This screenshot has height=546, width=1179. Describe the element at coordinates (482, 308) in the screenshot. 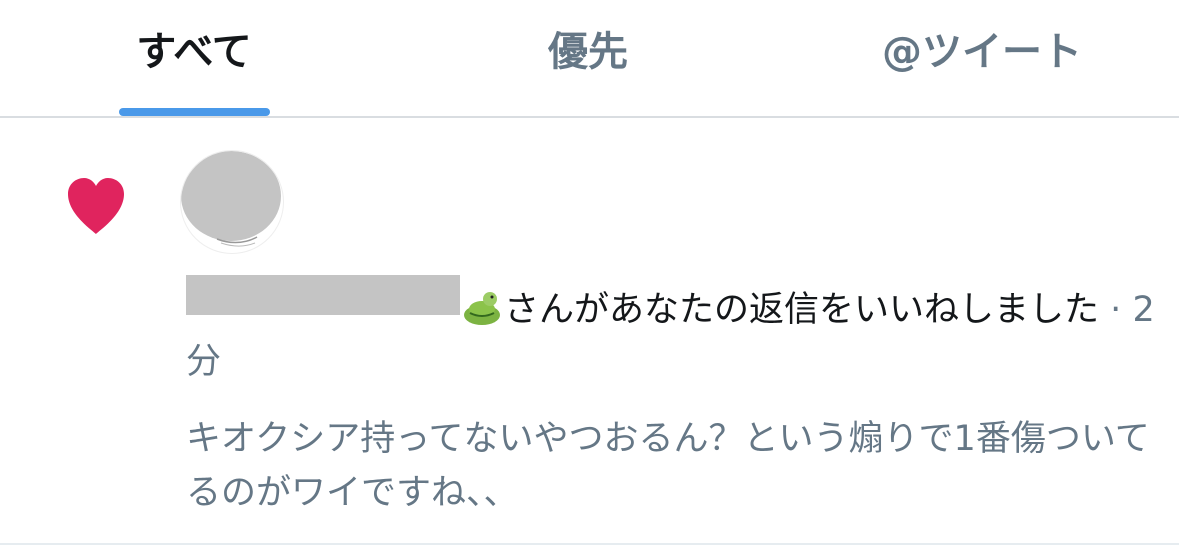

I see `snake-emoji-icon` at that location.